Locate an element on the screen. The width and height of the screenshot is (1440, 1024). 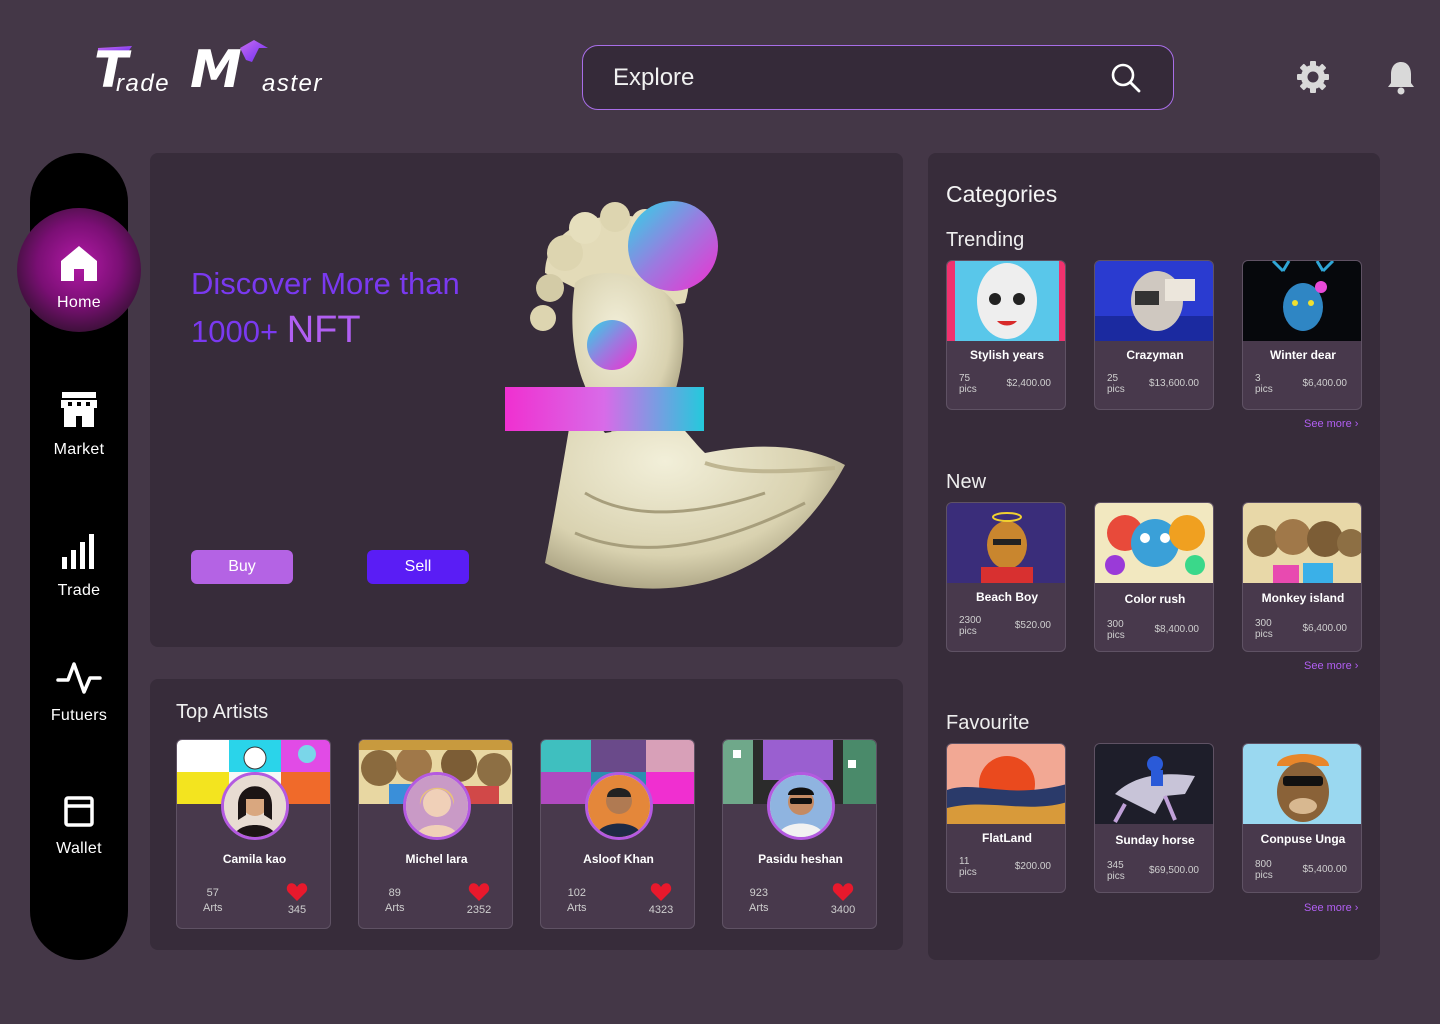
search-input: Explore is located at coordinates (861, 78).